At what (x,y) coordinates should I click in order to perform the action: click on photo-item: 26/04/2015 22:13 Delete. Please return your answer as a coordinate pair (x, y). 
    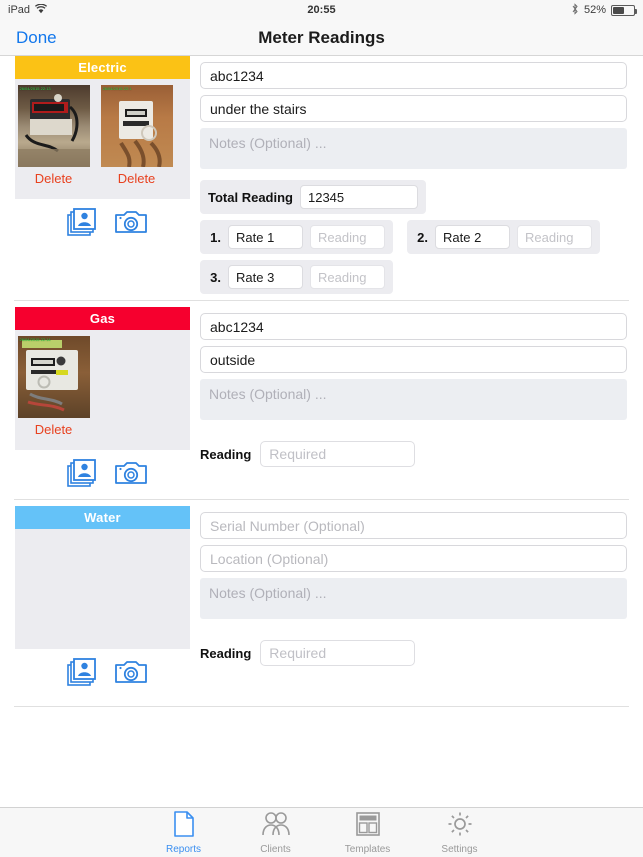
    Looking at the image, I should click on (53, 142).